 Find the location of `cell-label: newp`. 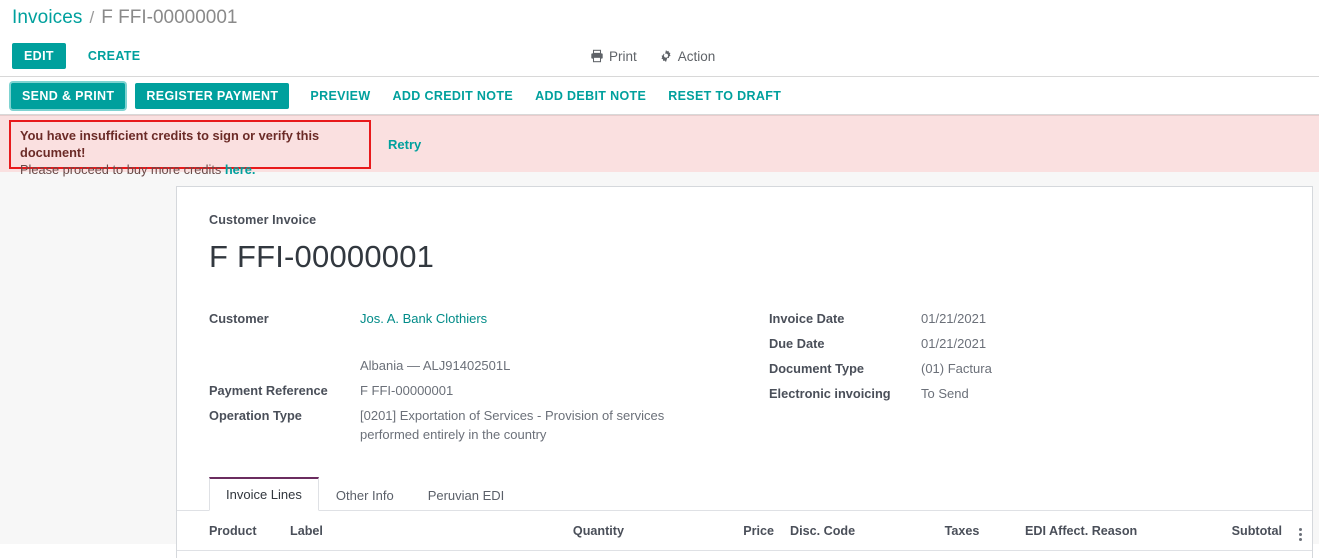

cell-label: newp is located at coordinates (357, 554).